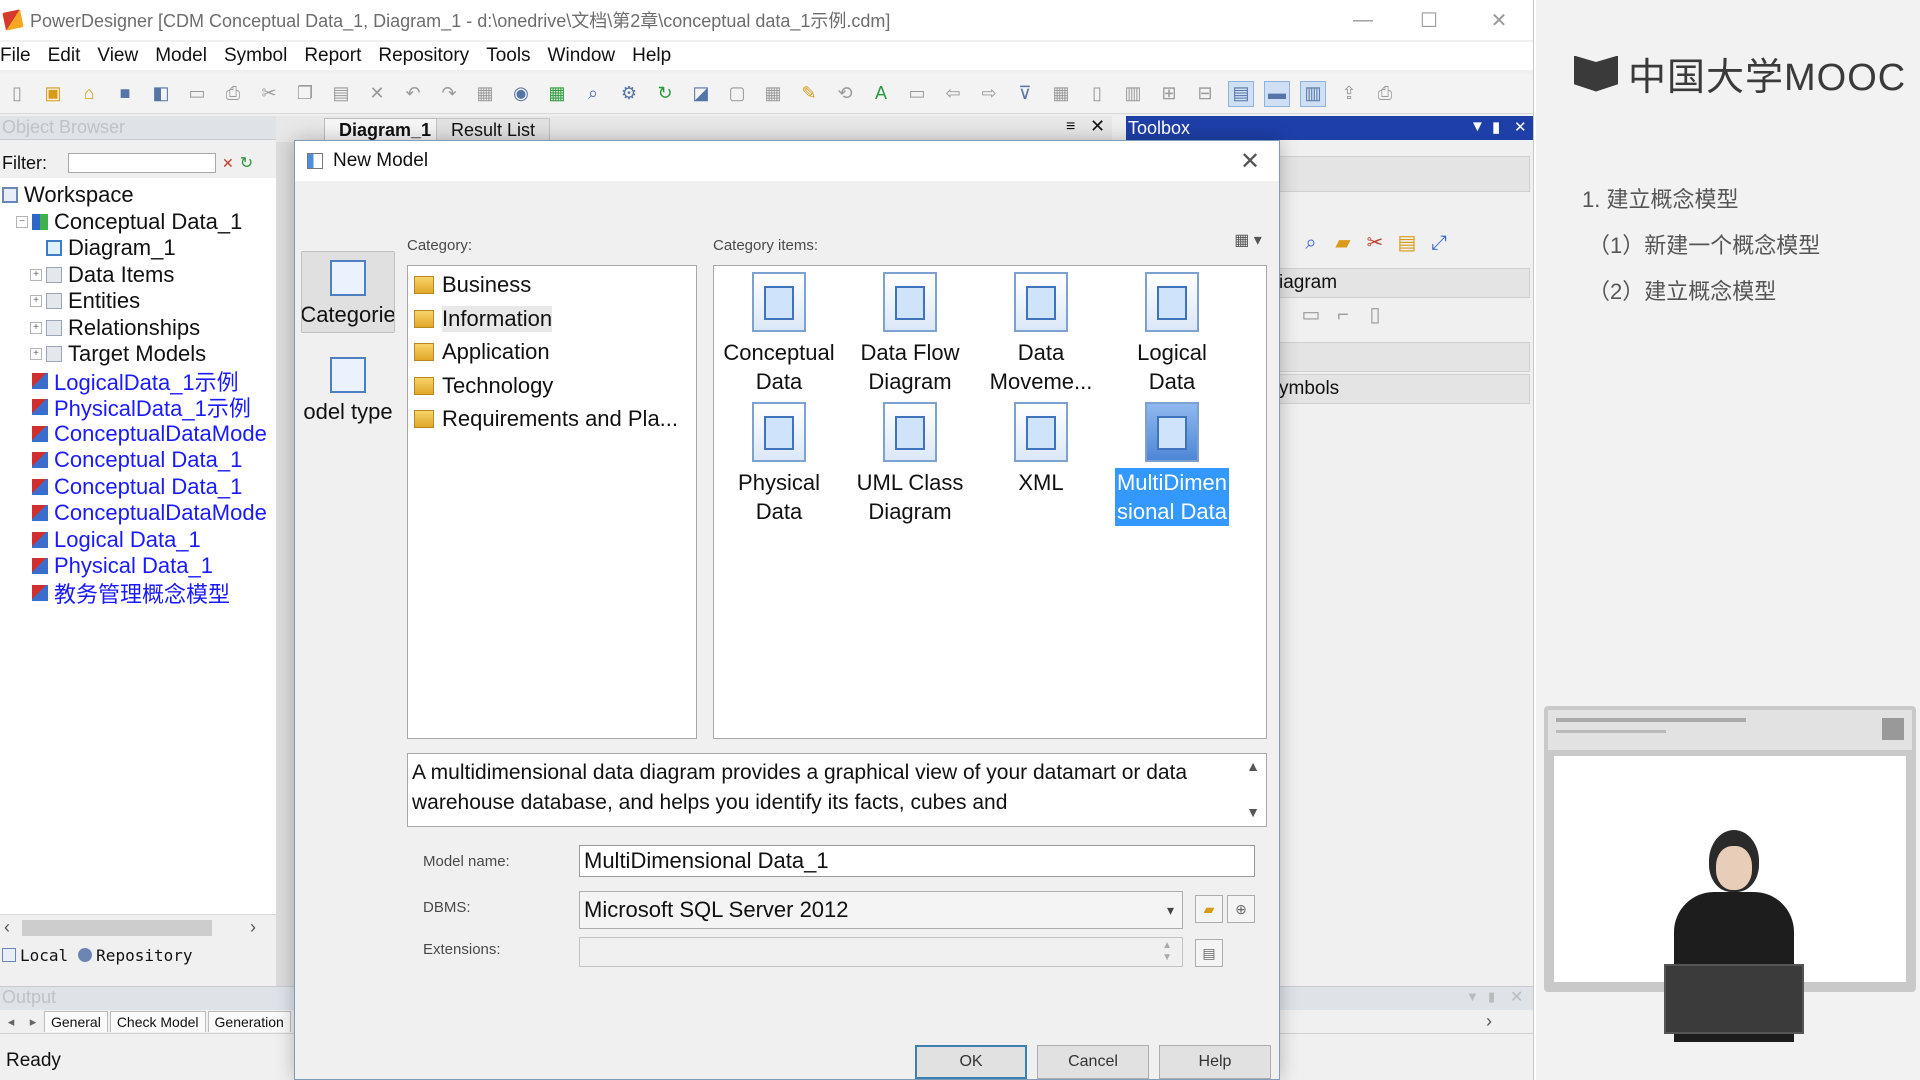  What do you see at coordinates (1248, 240) in the screenshot?
I see `view-mode-dropdown: ▦ ▾` at bounding box center [1248, 240].